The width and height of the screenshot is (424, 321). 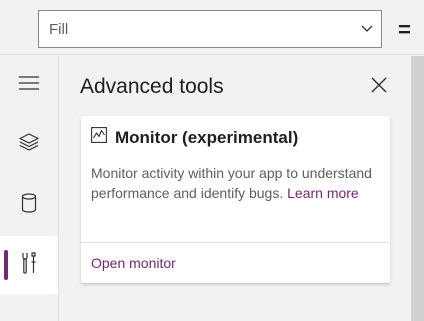 I want to click on card-header: Monitor (experimental), so click(x=194, y=137).